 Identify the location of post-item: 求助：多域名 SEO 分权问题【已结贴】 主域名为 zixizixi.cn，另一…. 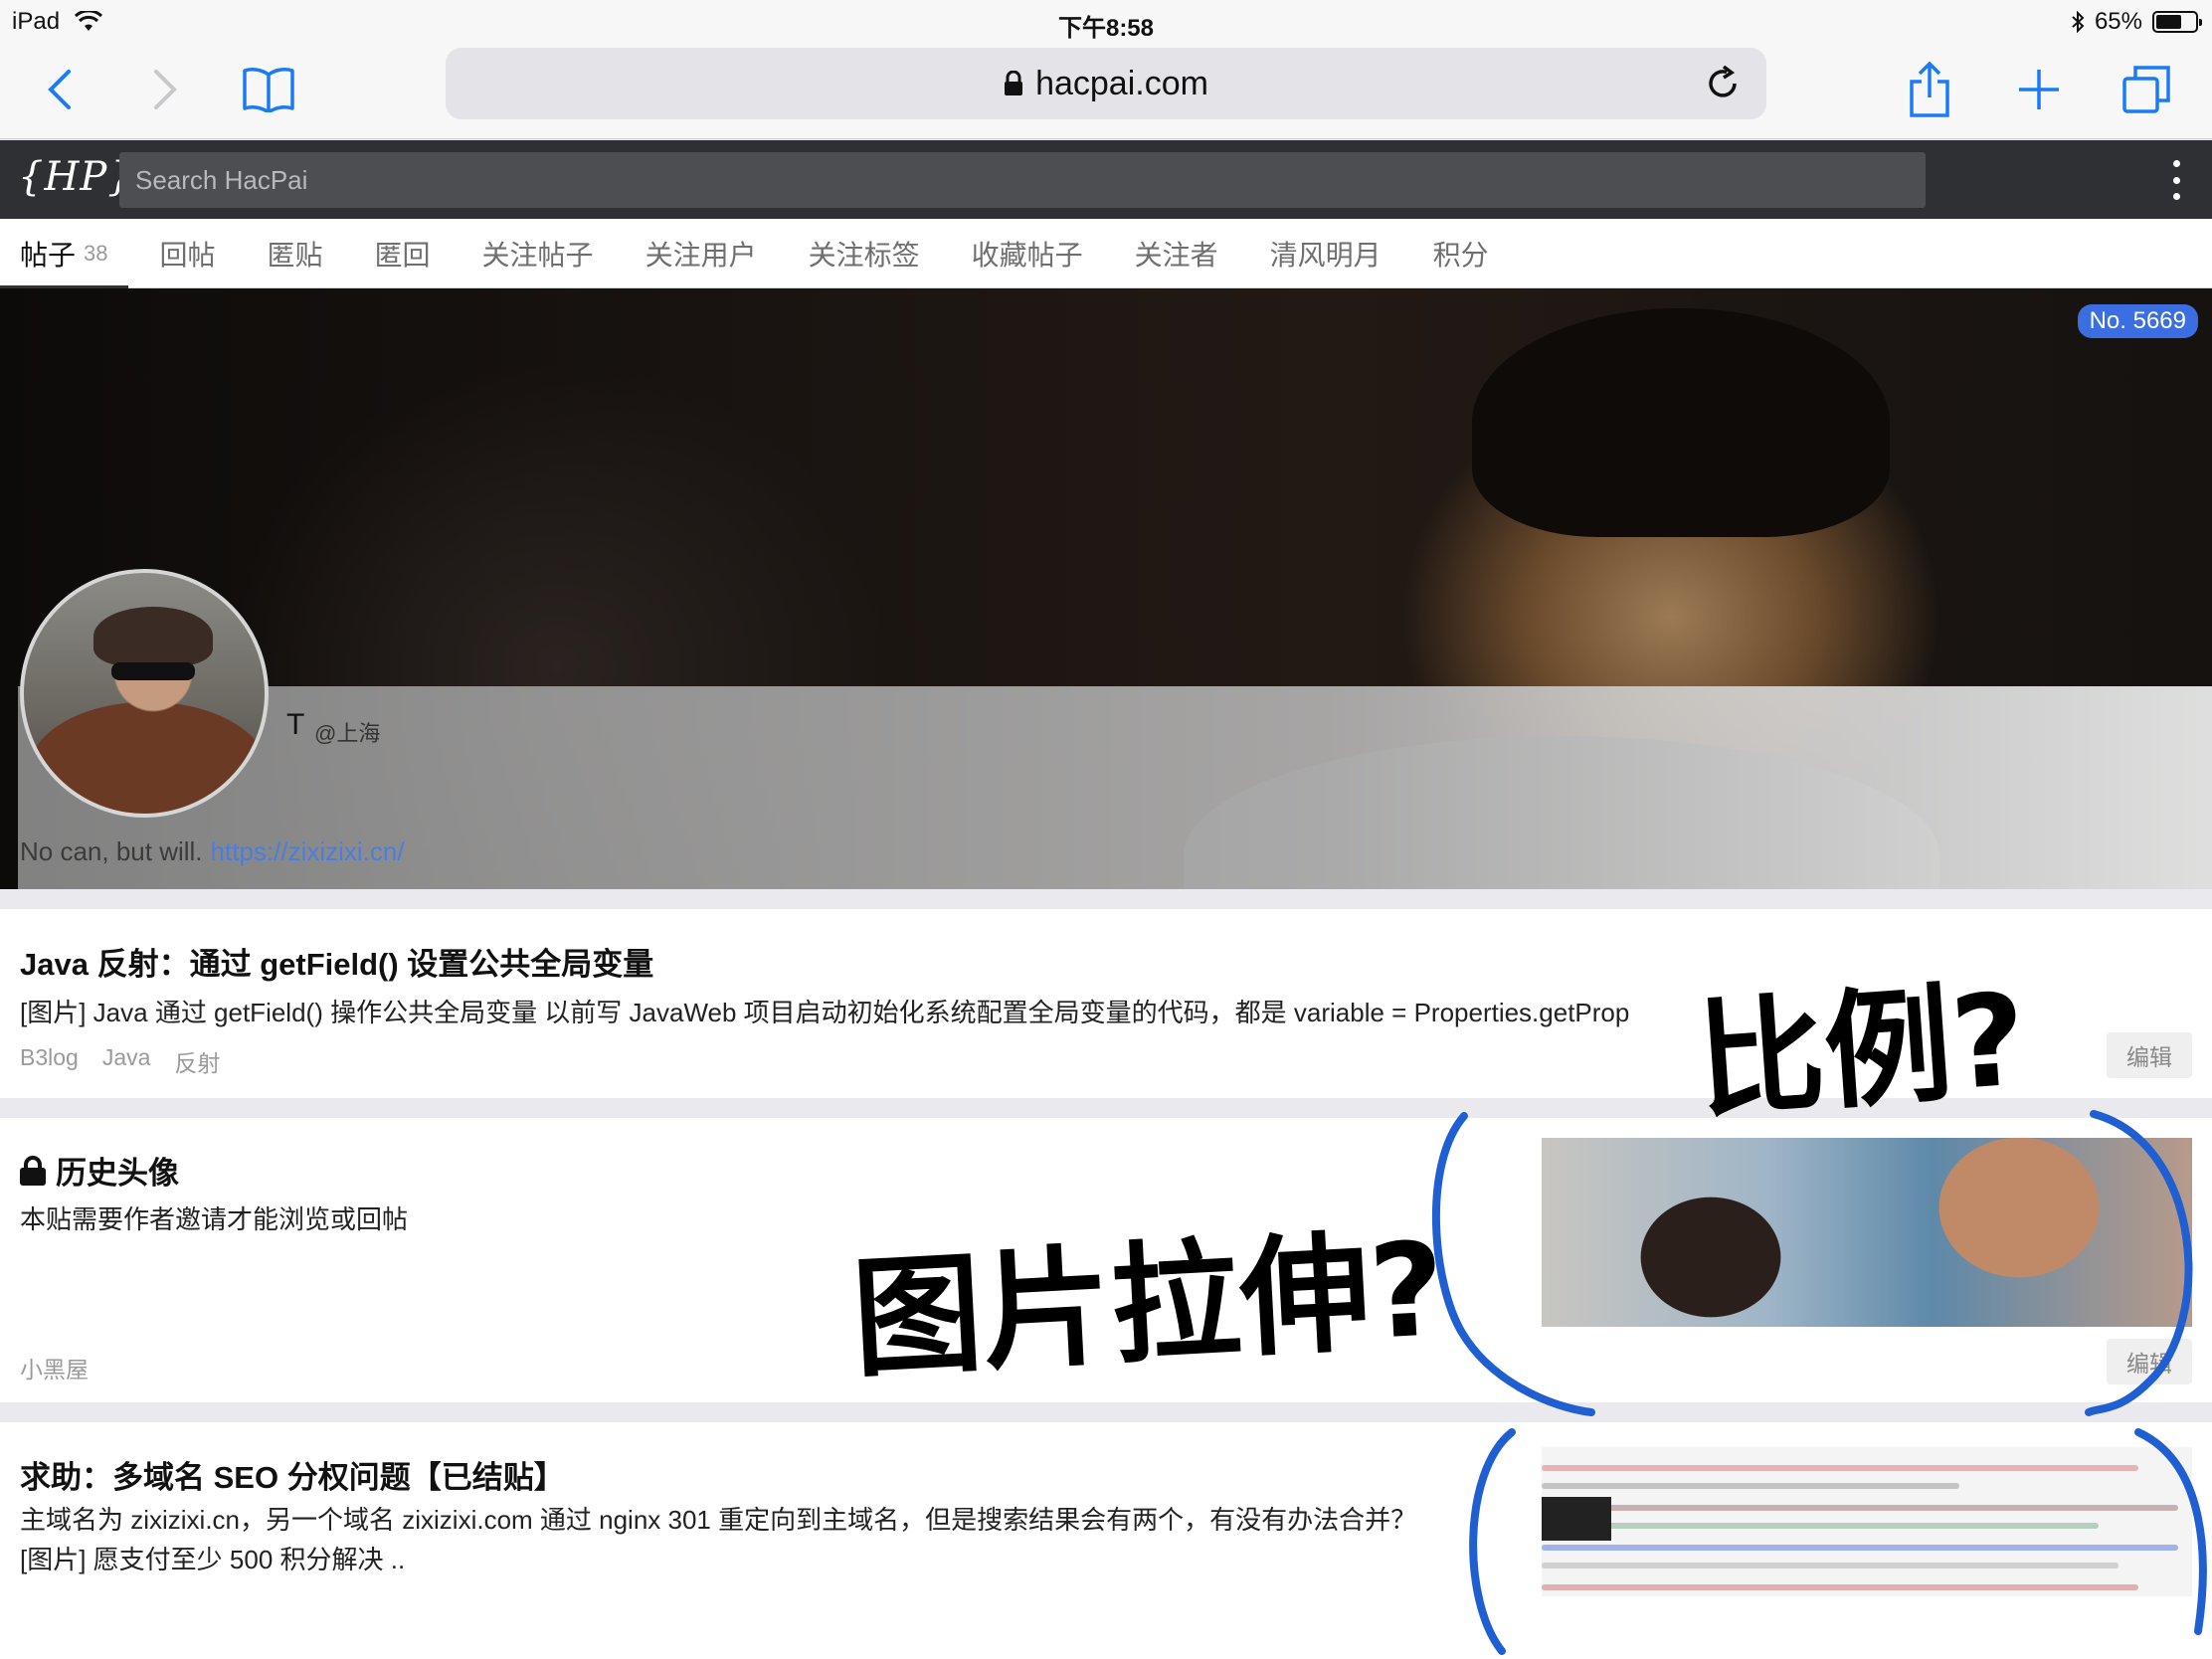
(1106, 1540).